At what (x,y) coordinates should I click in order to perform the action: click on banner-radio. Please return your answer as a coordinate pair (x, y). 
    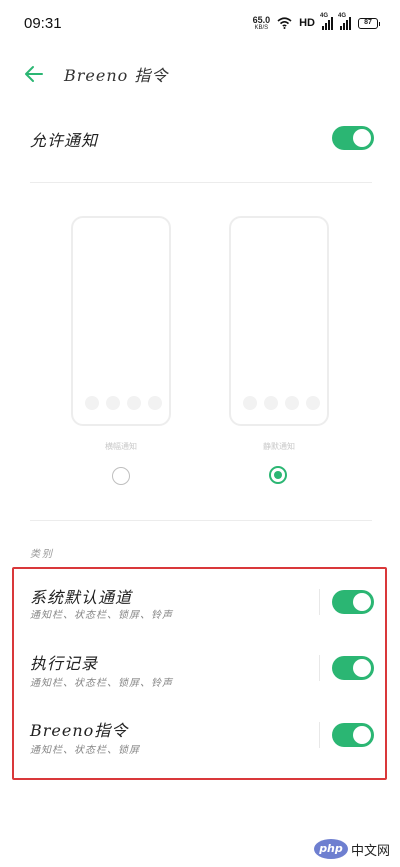
    Looking at the image, I should click on (121, 476).